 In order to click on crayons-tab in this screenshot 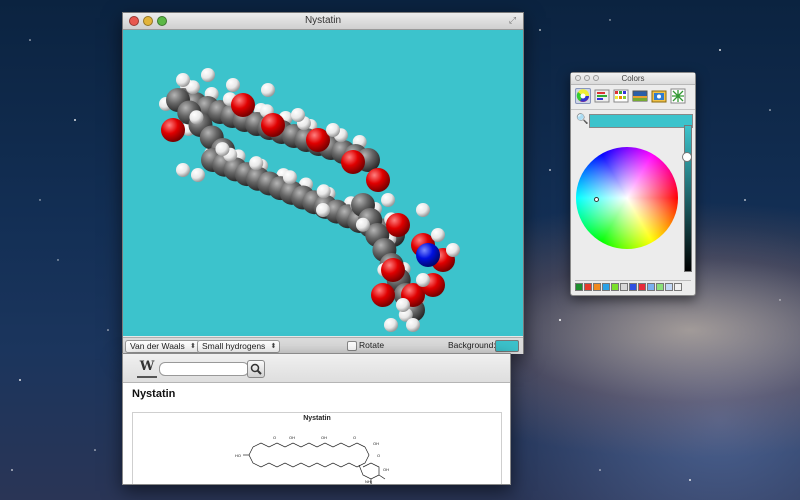, I will do `click(659, 96)`.